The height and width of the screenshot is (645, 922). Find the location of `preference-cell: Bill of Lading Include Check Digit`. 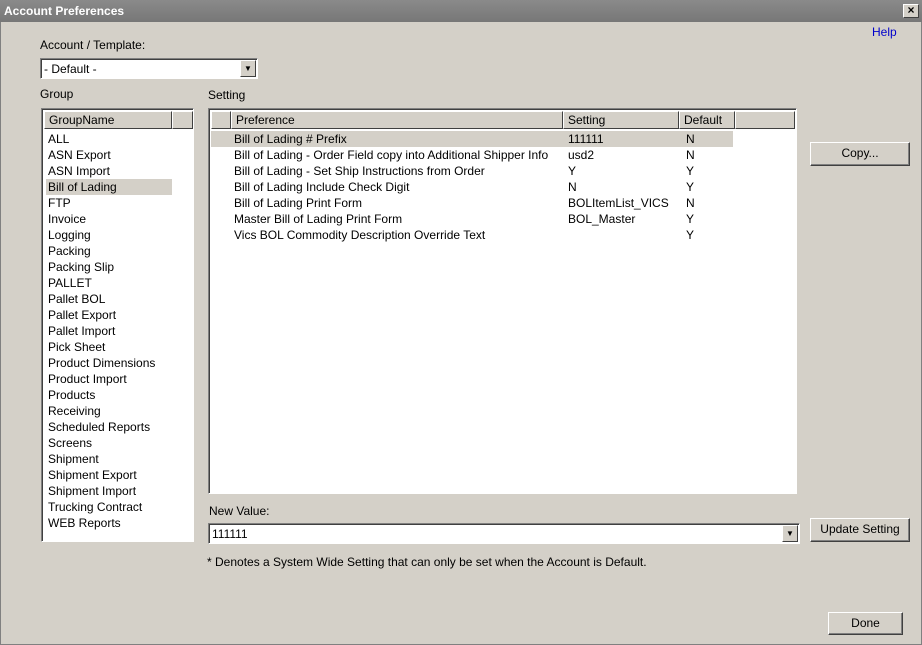

preference-cell: Bill of Lading Include Check Digit is located at coordinates (322, 187).